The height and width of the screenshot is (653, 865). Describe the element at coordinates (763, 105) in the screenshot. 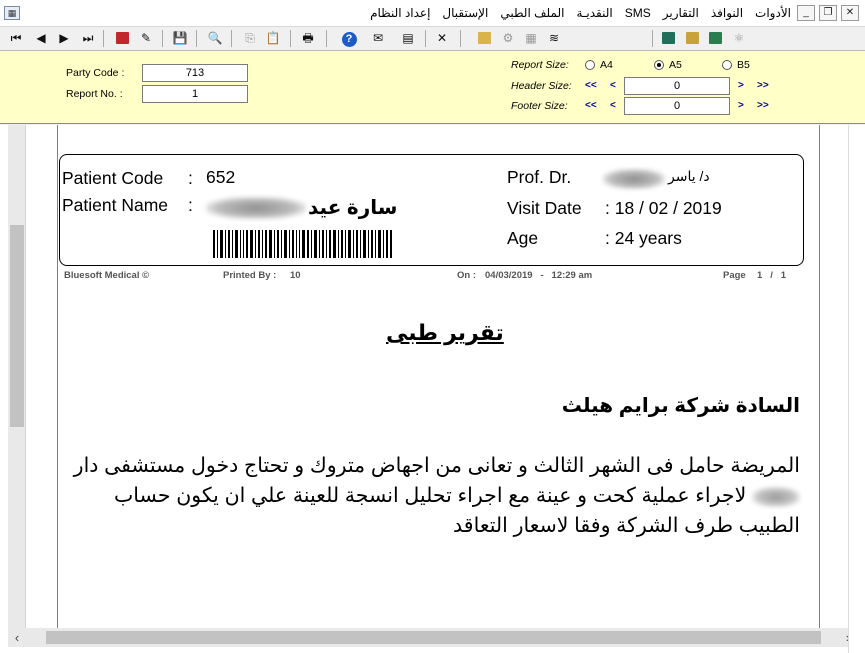

I see `footer-fast-forward-button: >>` at that location.